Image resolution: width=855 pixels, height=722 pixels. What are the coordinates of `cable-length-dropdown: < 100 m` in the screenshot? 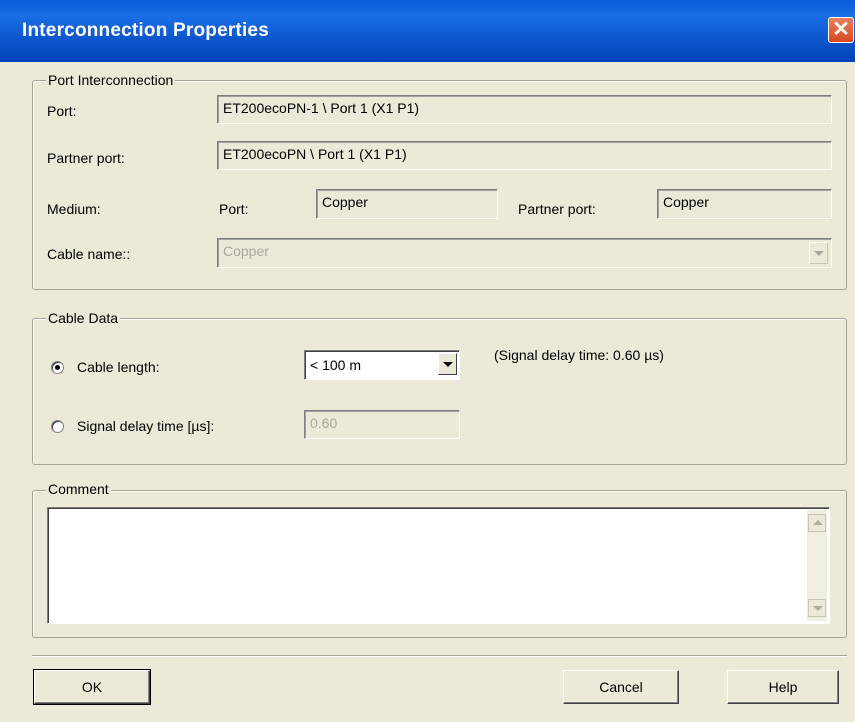 It's located at (382, 365).